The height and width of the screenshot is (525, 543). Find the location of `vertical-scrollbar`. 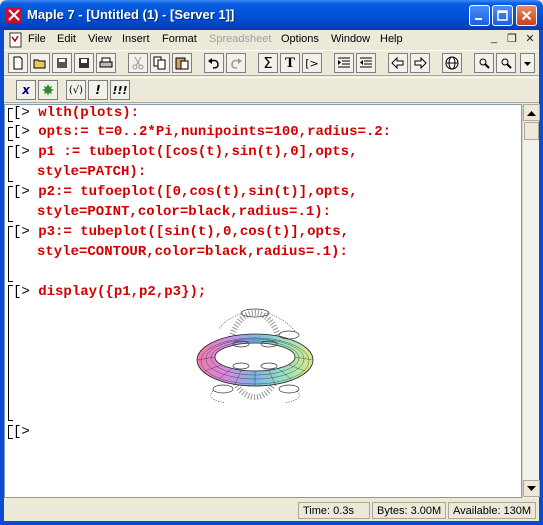

vertical-scrollbar is located at coordinates (531, 301).